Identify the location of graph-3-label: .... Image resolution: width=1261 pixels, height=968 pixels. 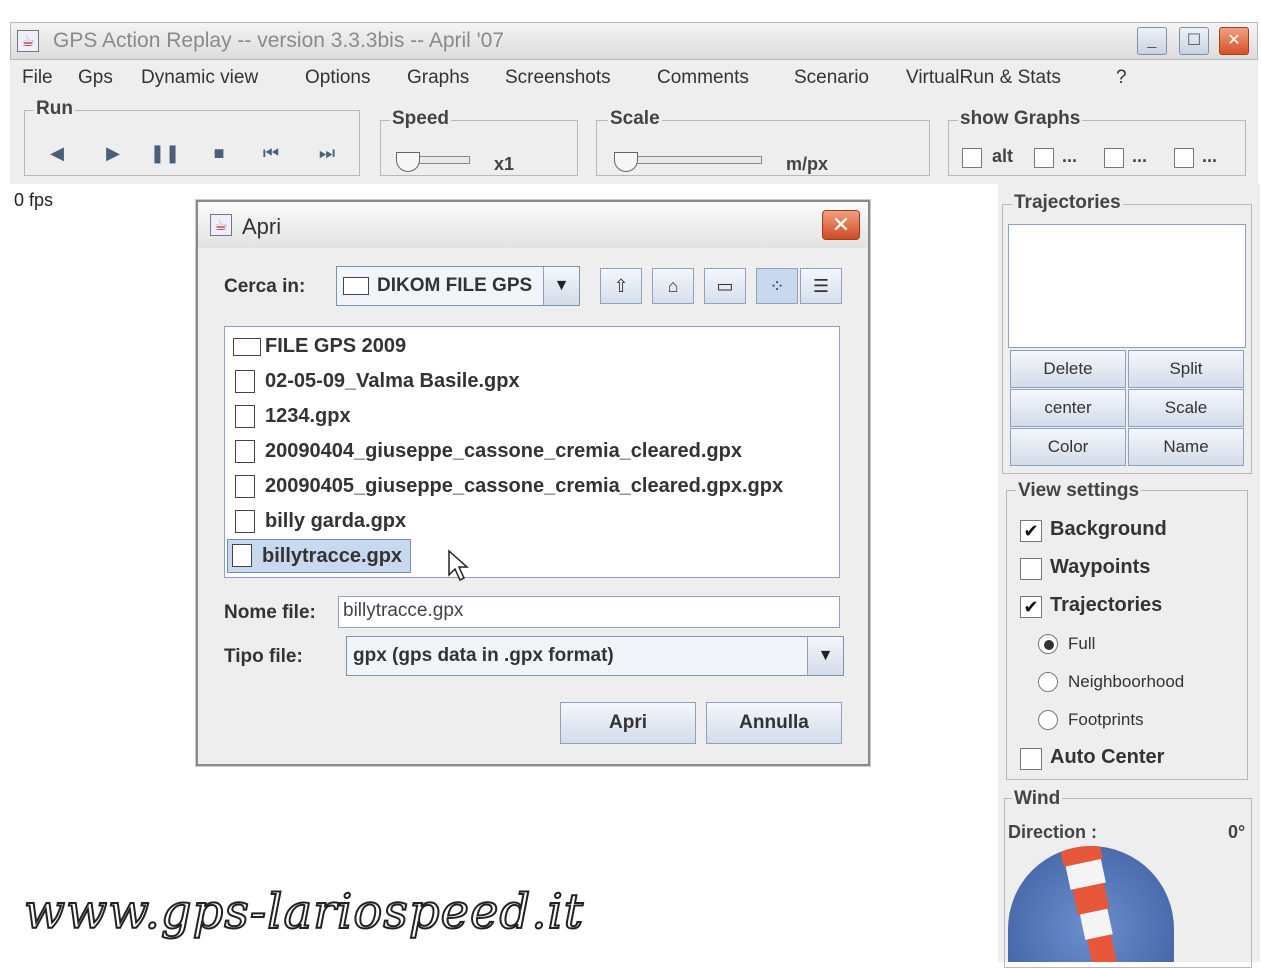
(1140, 156).